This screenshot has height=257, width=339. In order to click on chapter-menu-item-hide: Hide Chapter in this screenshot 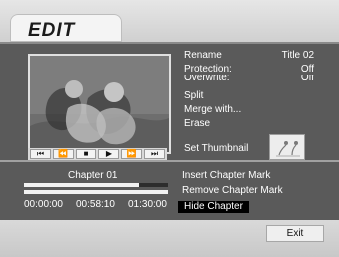, I will do `click(213, 207)`.